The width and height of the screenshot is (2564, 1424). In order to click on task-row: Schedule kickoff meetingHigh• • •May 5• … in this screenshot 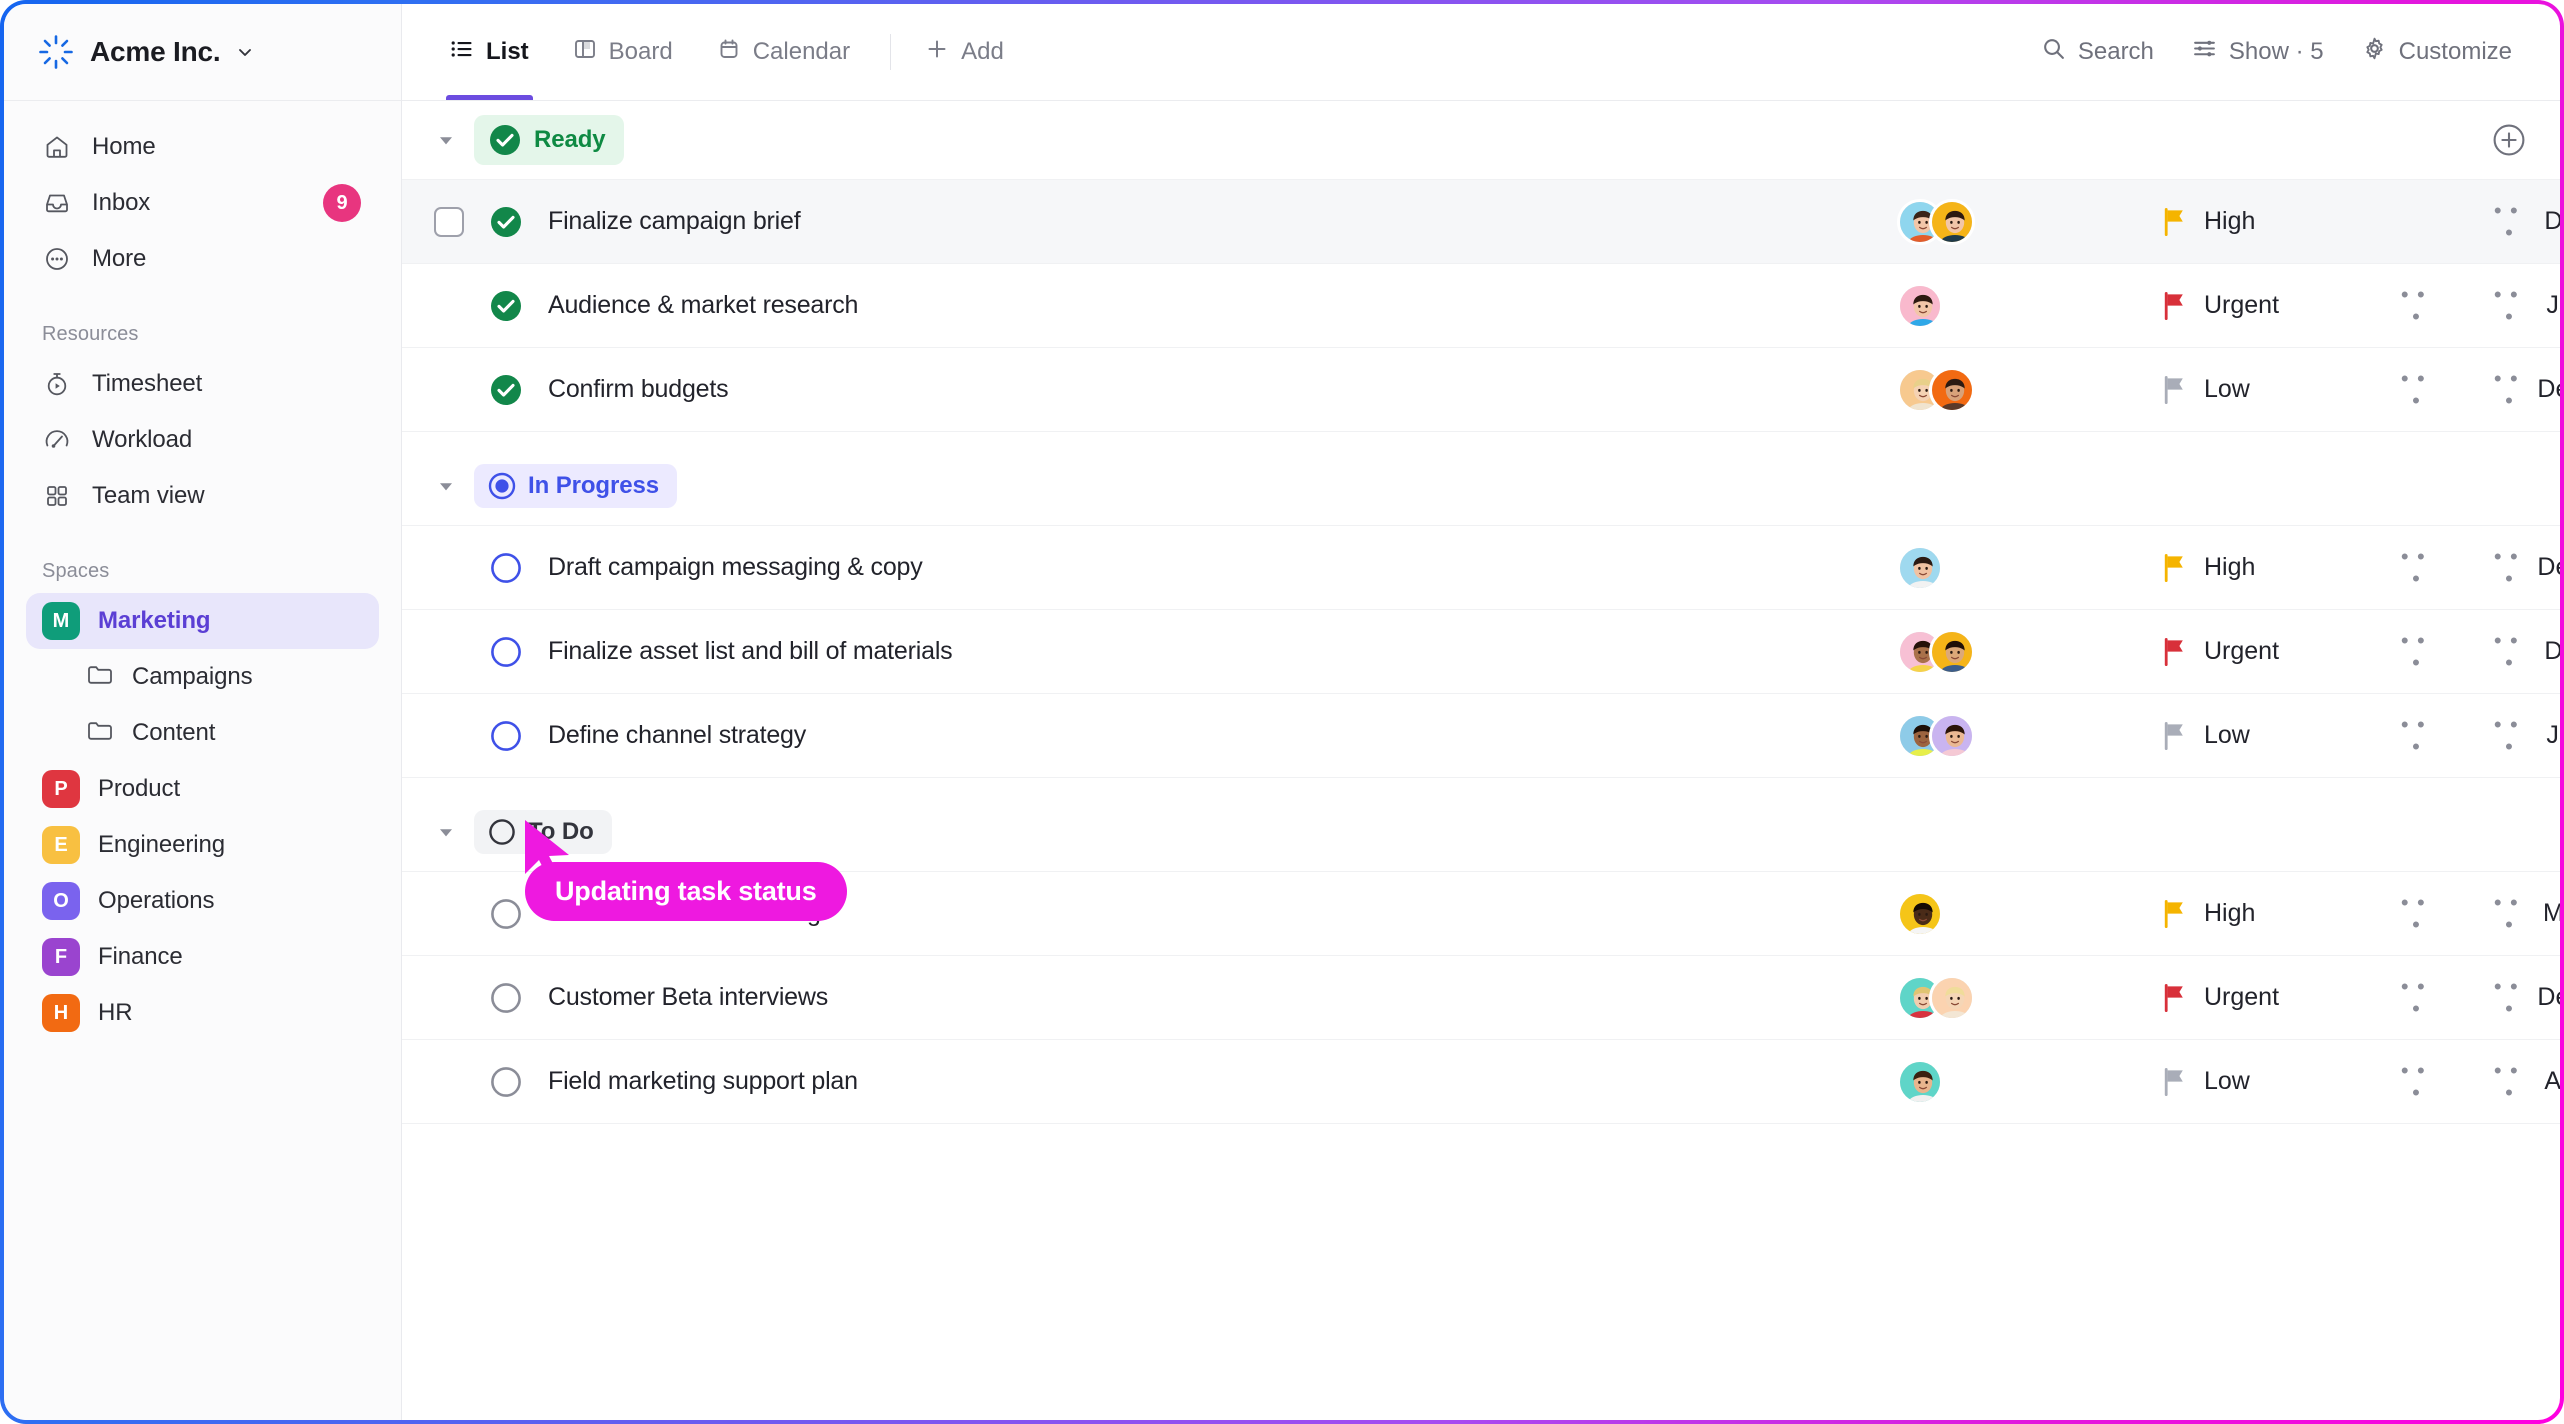, I will do `click(1481, 913)`.